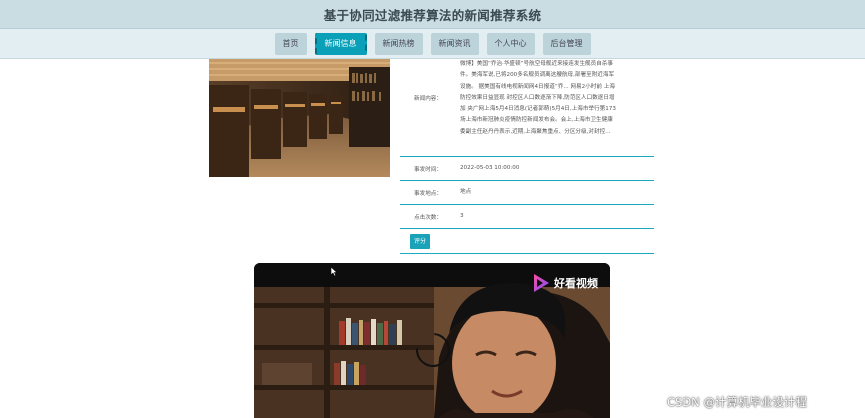 This screenshot has width=865, height=418. Describe the element at coordinates (527, 241) in the screenshot. I see `rate-row: 评分` at that location.